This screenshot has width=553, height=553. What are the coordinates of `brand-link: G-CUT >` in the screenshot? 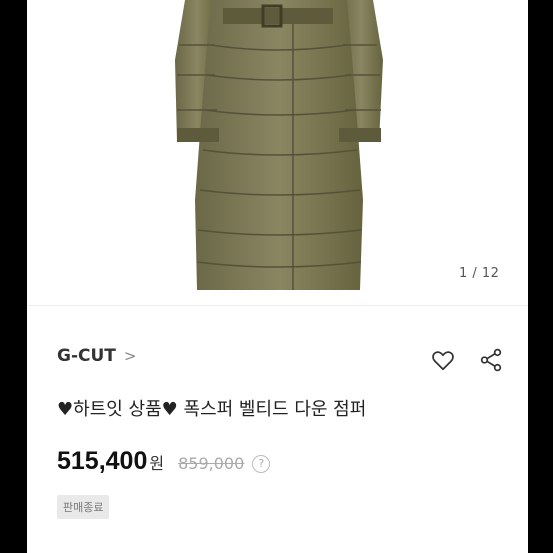 It's located at (96, 356).